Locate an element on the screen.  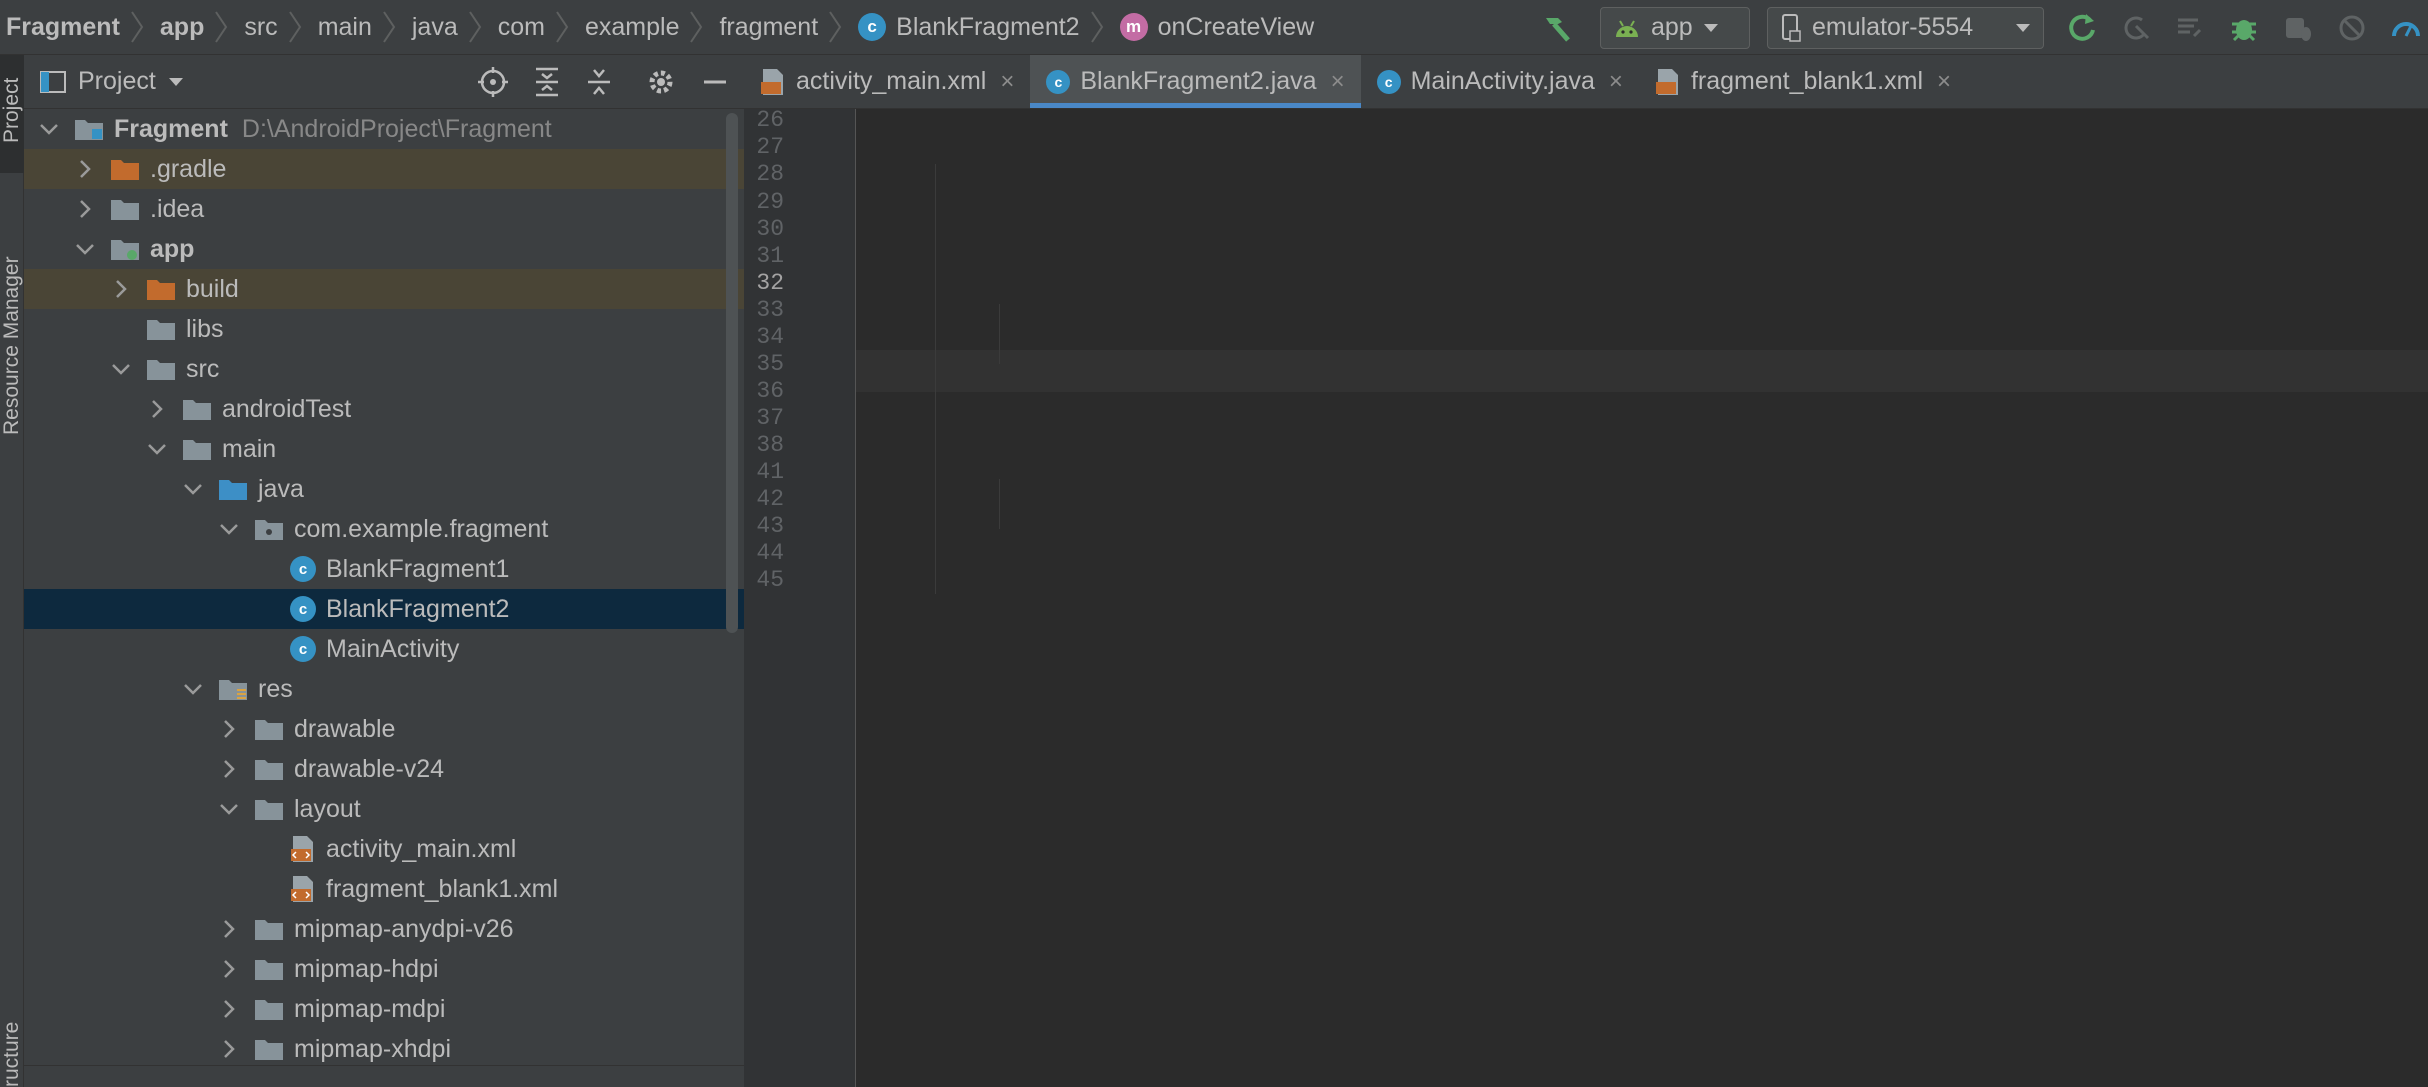
tab-blankfragment2-java: c BlankFragment2.java × is located at coordinates (1195, 81).